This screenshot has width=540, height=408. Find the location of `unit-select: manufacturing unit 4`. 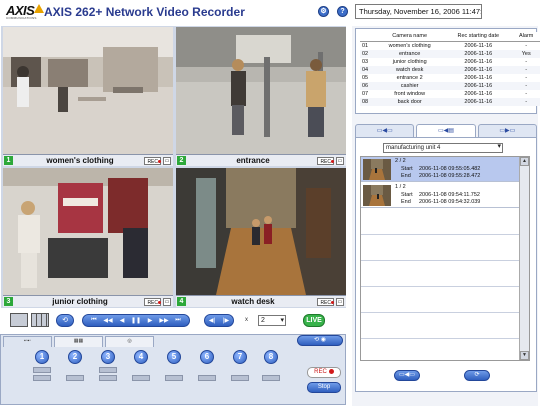

unit-select: manufacturing unit 4 is located at coordinates (443, 148).